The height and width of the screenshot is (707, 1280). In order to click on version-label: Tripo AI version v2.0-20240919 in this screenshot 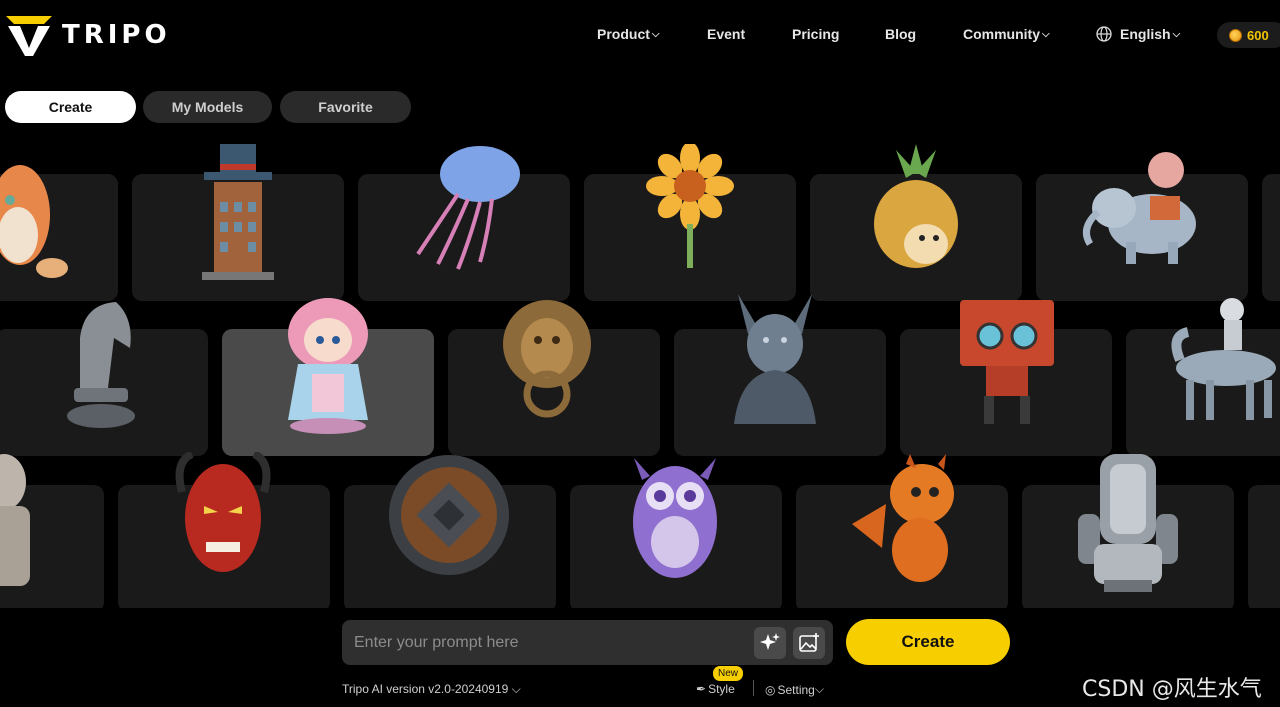, I will do `click(425, 689)`.